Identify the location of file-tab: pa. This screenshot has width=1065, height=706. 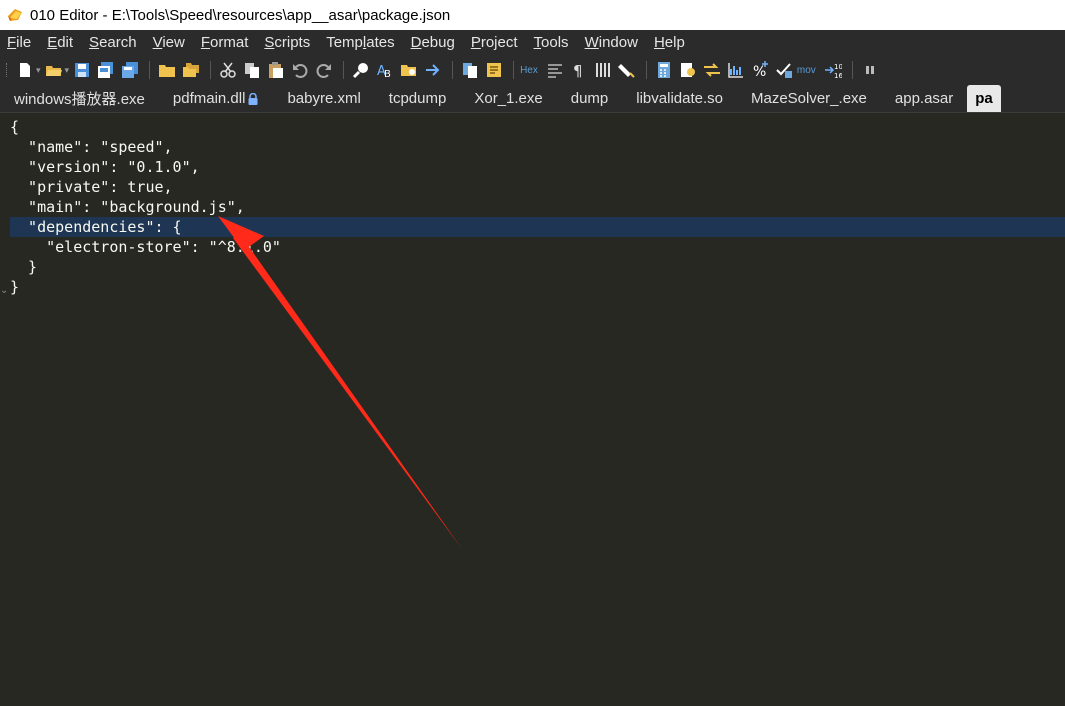
(984, 98).